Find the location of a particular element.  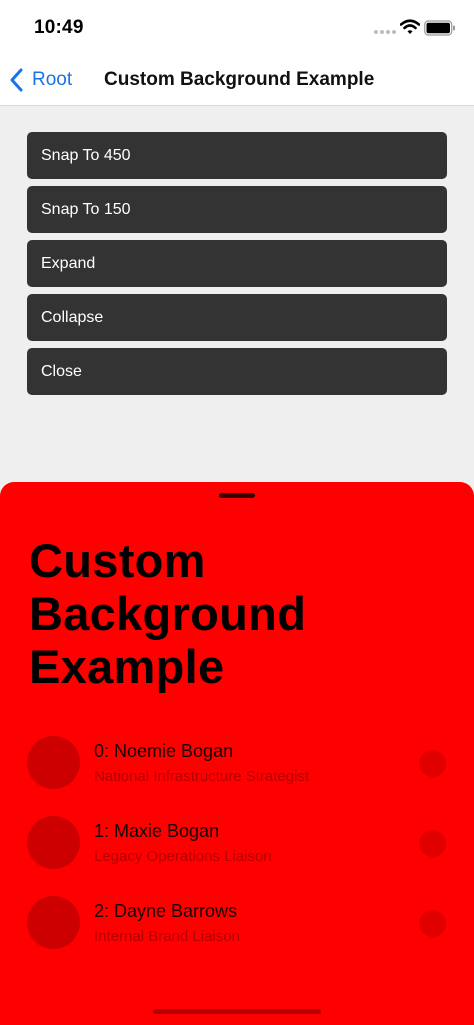

snap-to-150-button: Snap To 150 is located at coordinates (237, 209).